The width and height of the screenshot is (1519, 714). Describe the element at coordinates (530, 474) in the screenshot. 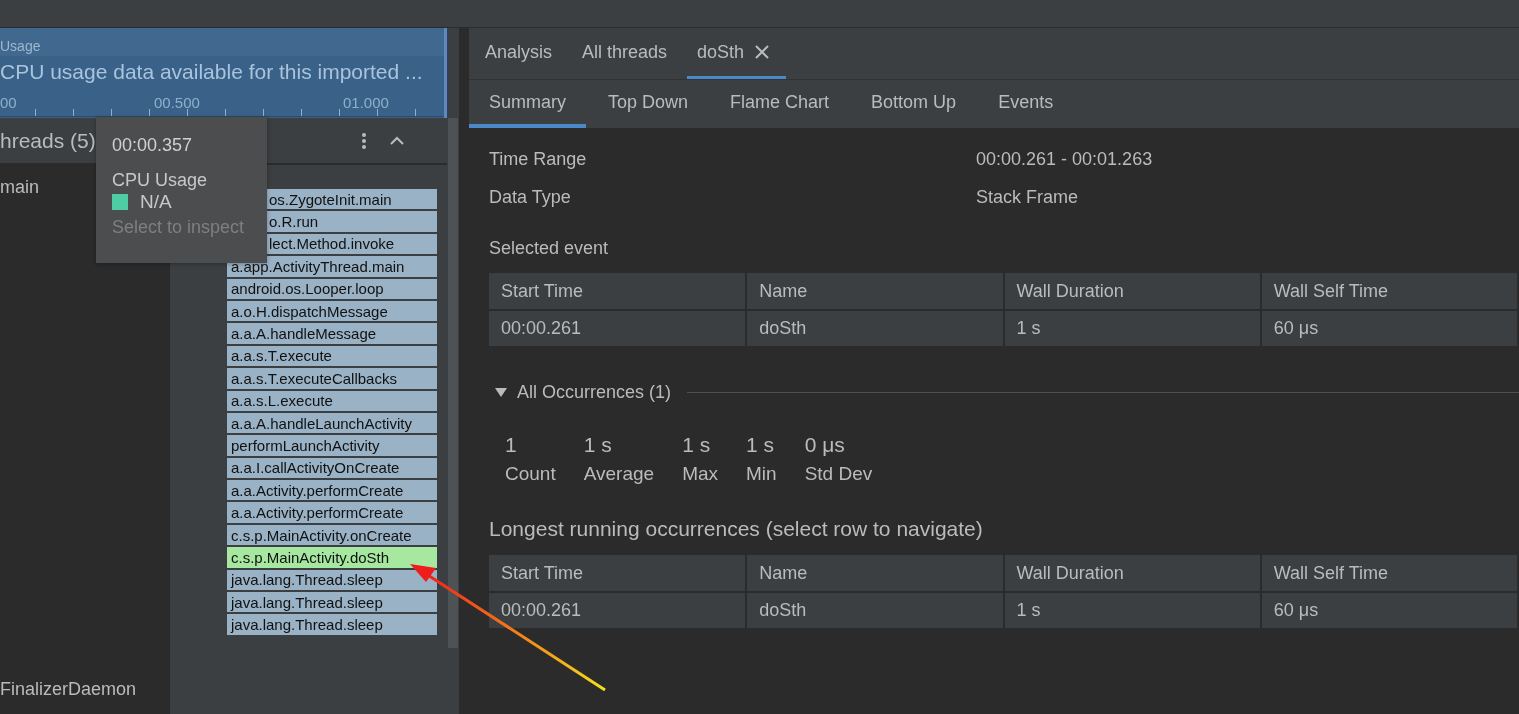

I see `stat-label: Count` at that location.